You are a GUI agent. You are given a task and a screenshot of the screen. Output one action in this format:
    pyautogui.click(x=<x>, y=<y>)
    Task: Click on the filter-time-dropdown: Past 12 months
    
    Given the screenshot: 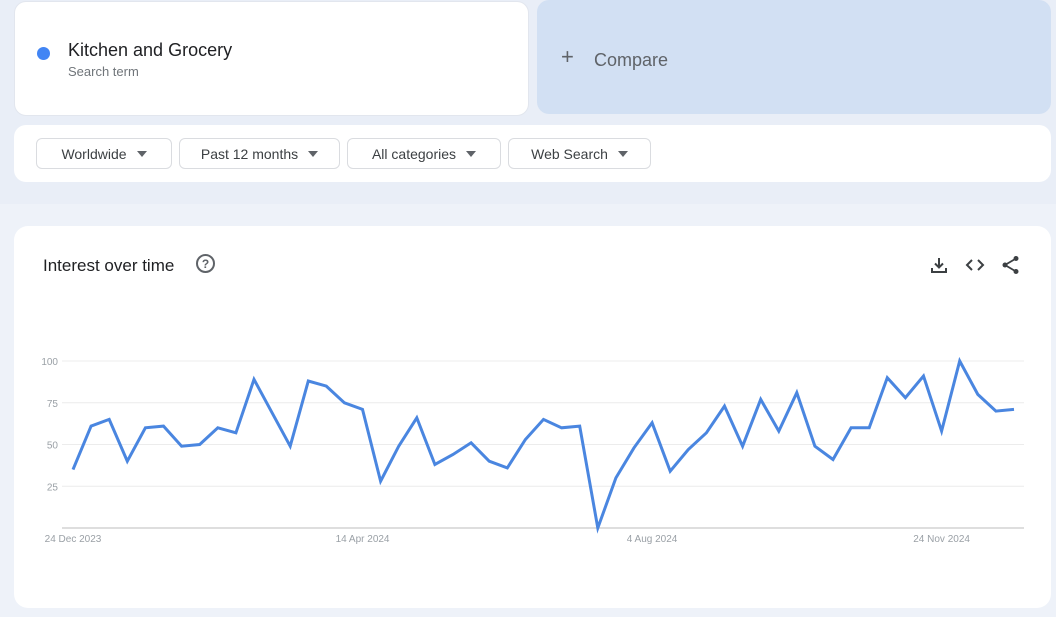 What is the action you would take?
    pyautogui.click(x=259, y=153)
    